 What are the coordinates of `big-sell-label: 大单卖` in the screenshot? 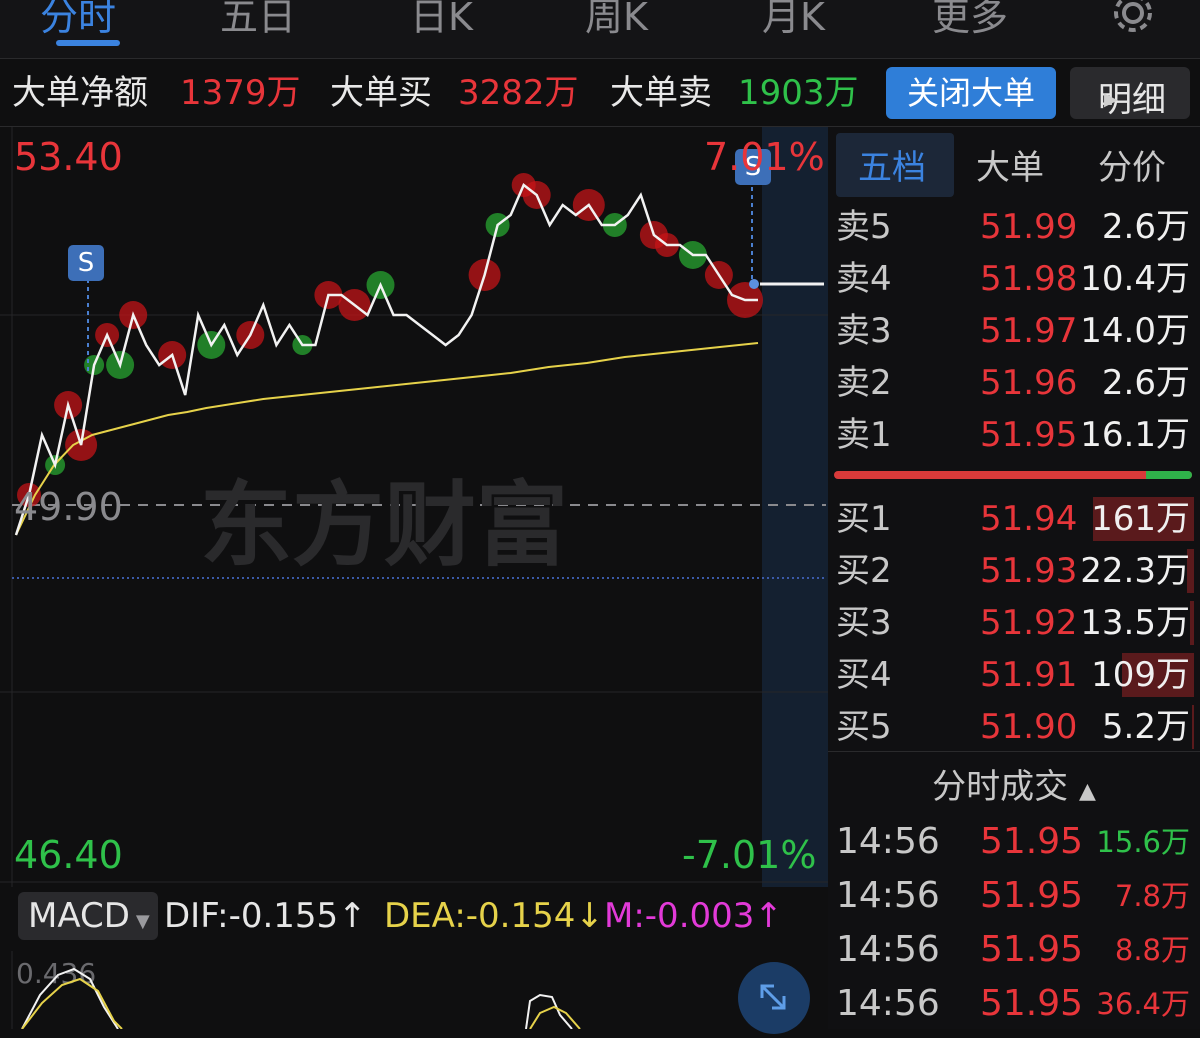 It's located at (661, 93).